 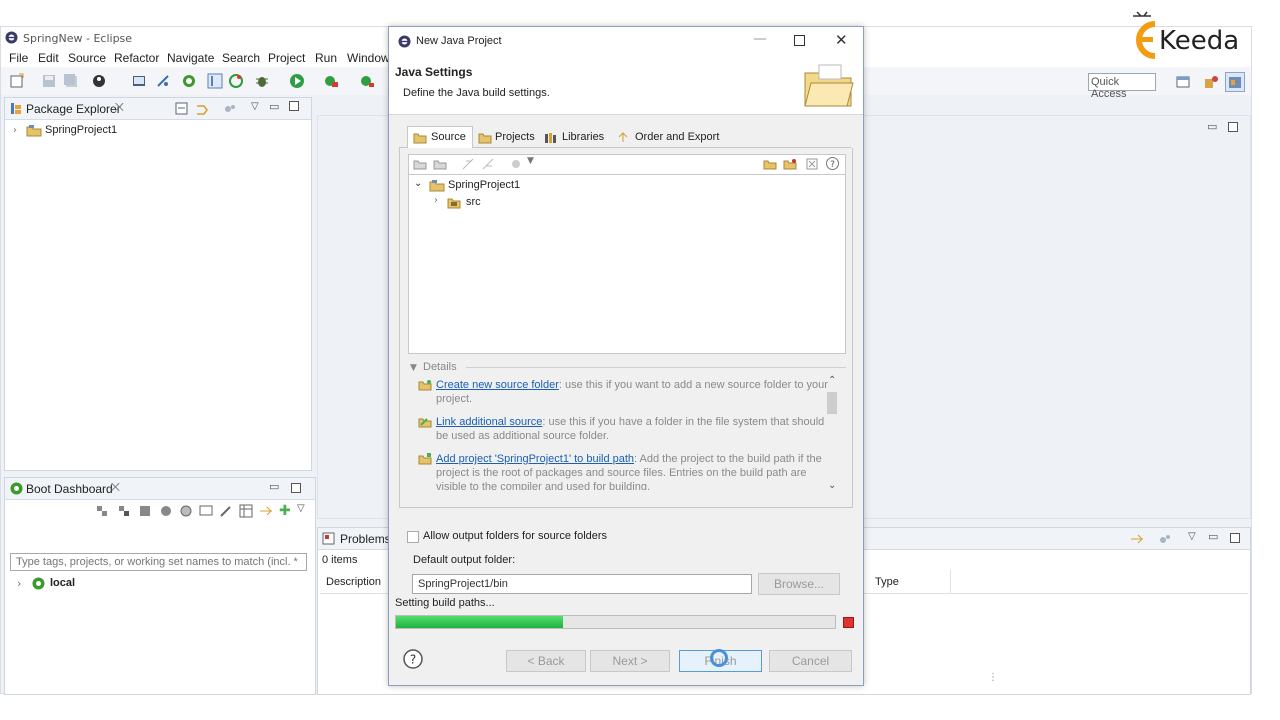 What do you see at coordinates (546, 661) in the screenshot?
I see `back-button: < Back` at bounding box center [546, 661].